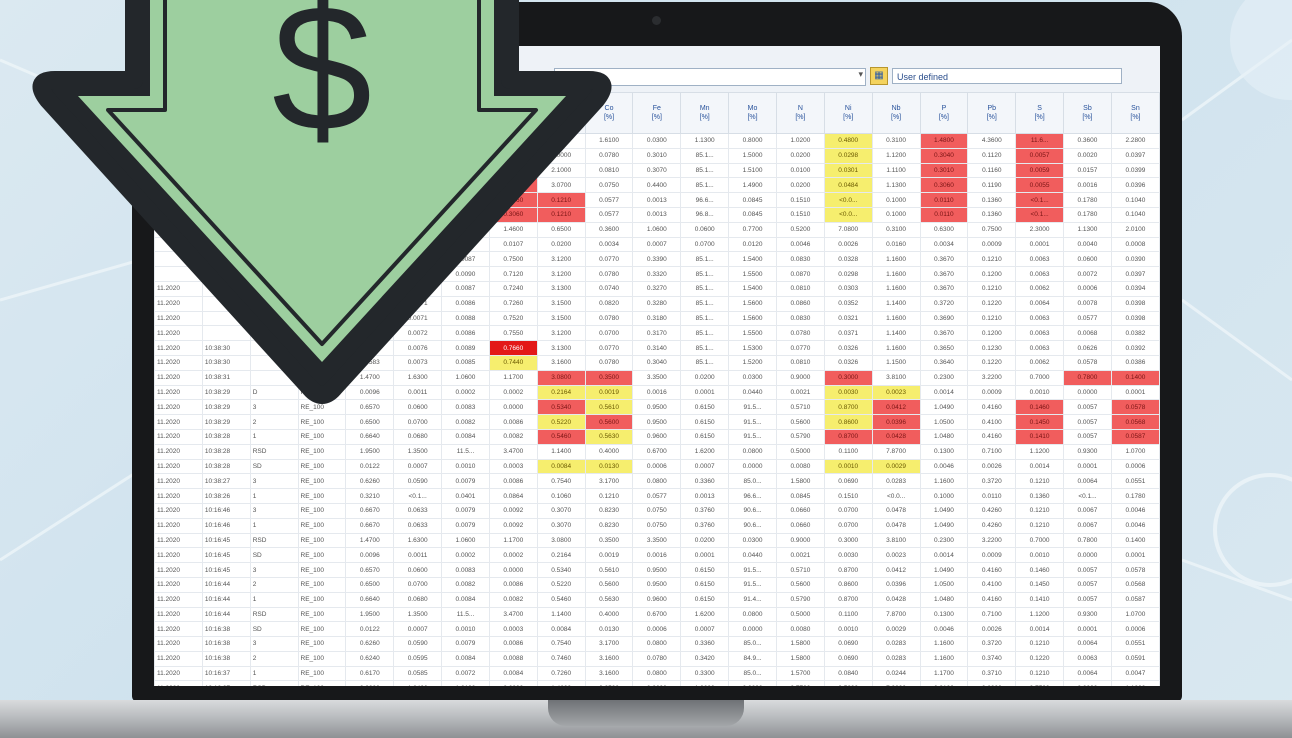 The height and width of the screenshot is (738, 1292). Describe the element at coordinates (418, 540) in the screenshot. I see `table-cell: 1.6300` at that location.